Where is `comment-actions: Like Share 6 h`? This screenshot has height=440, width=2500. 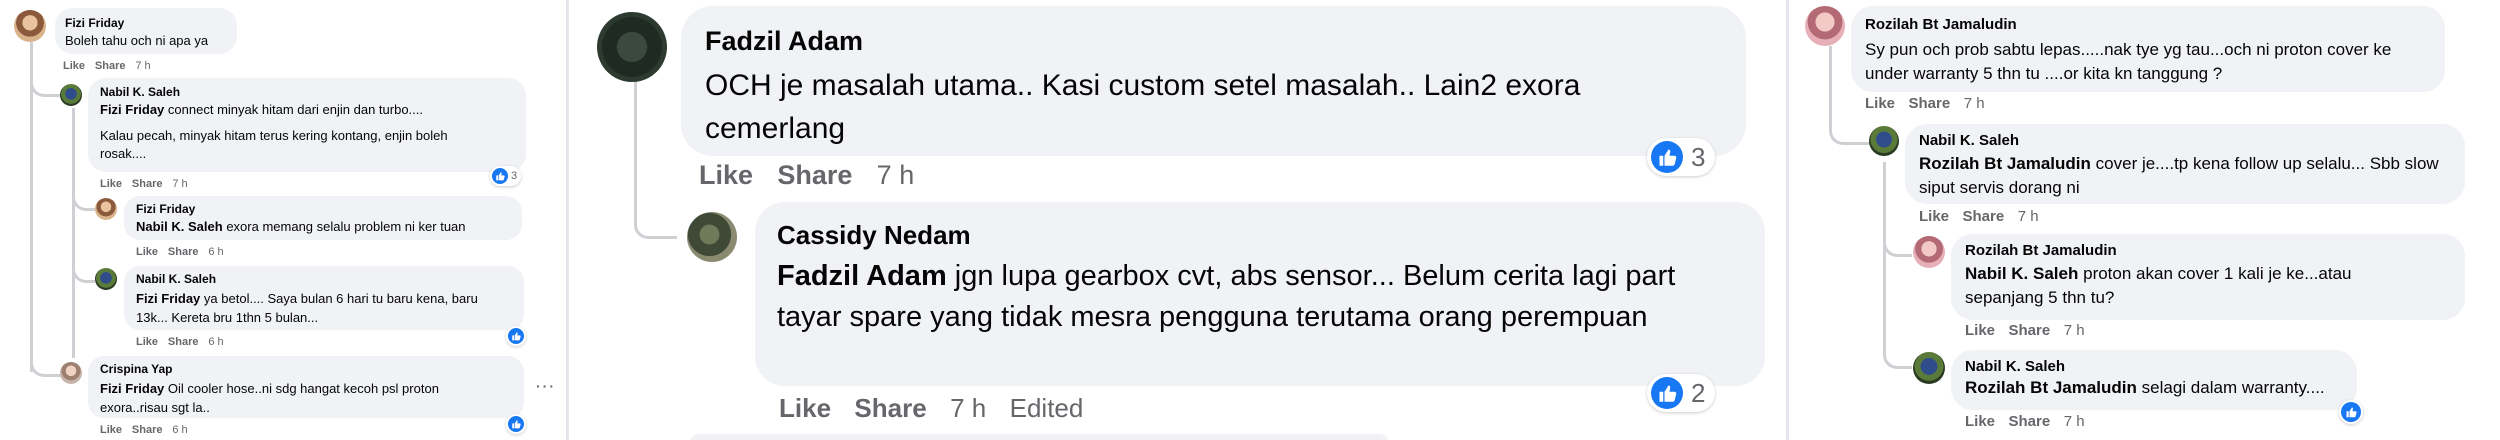
comment-actions: Like Share 6 h is located at coordinates (185, 252).